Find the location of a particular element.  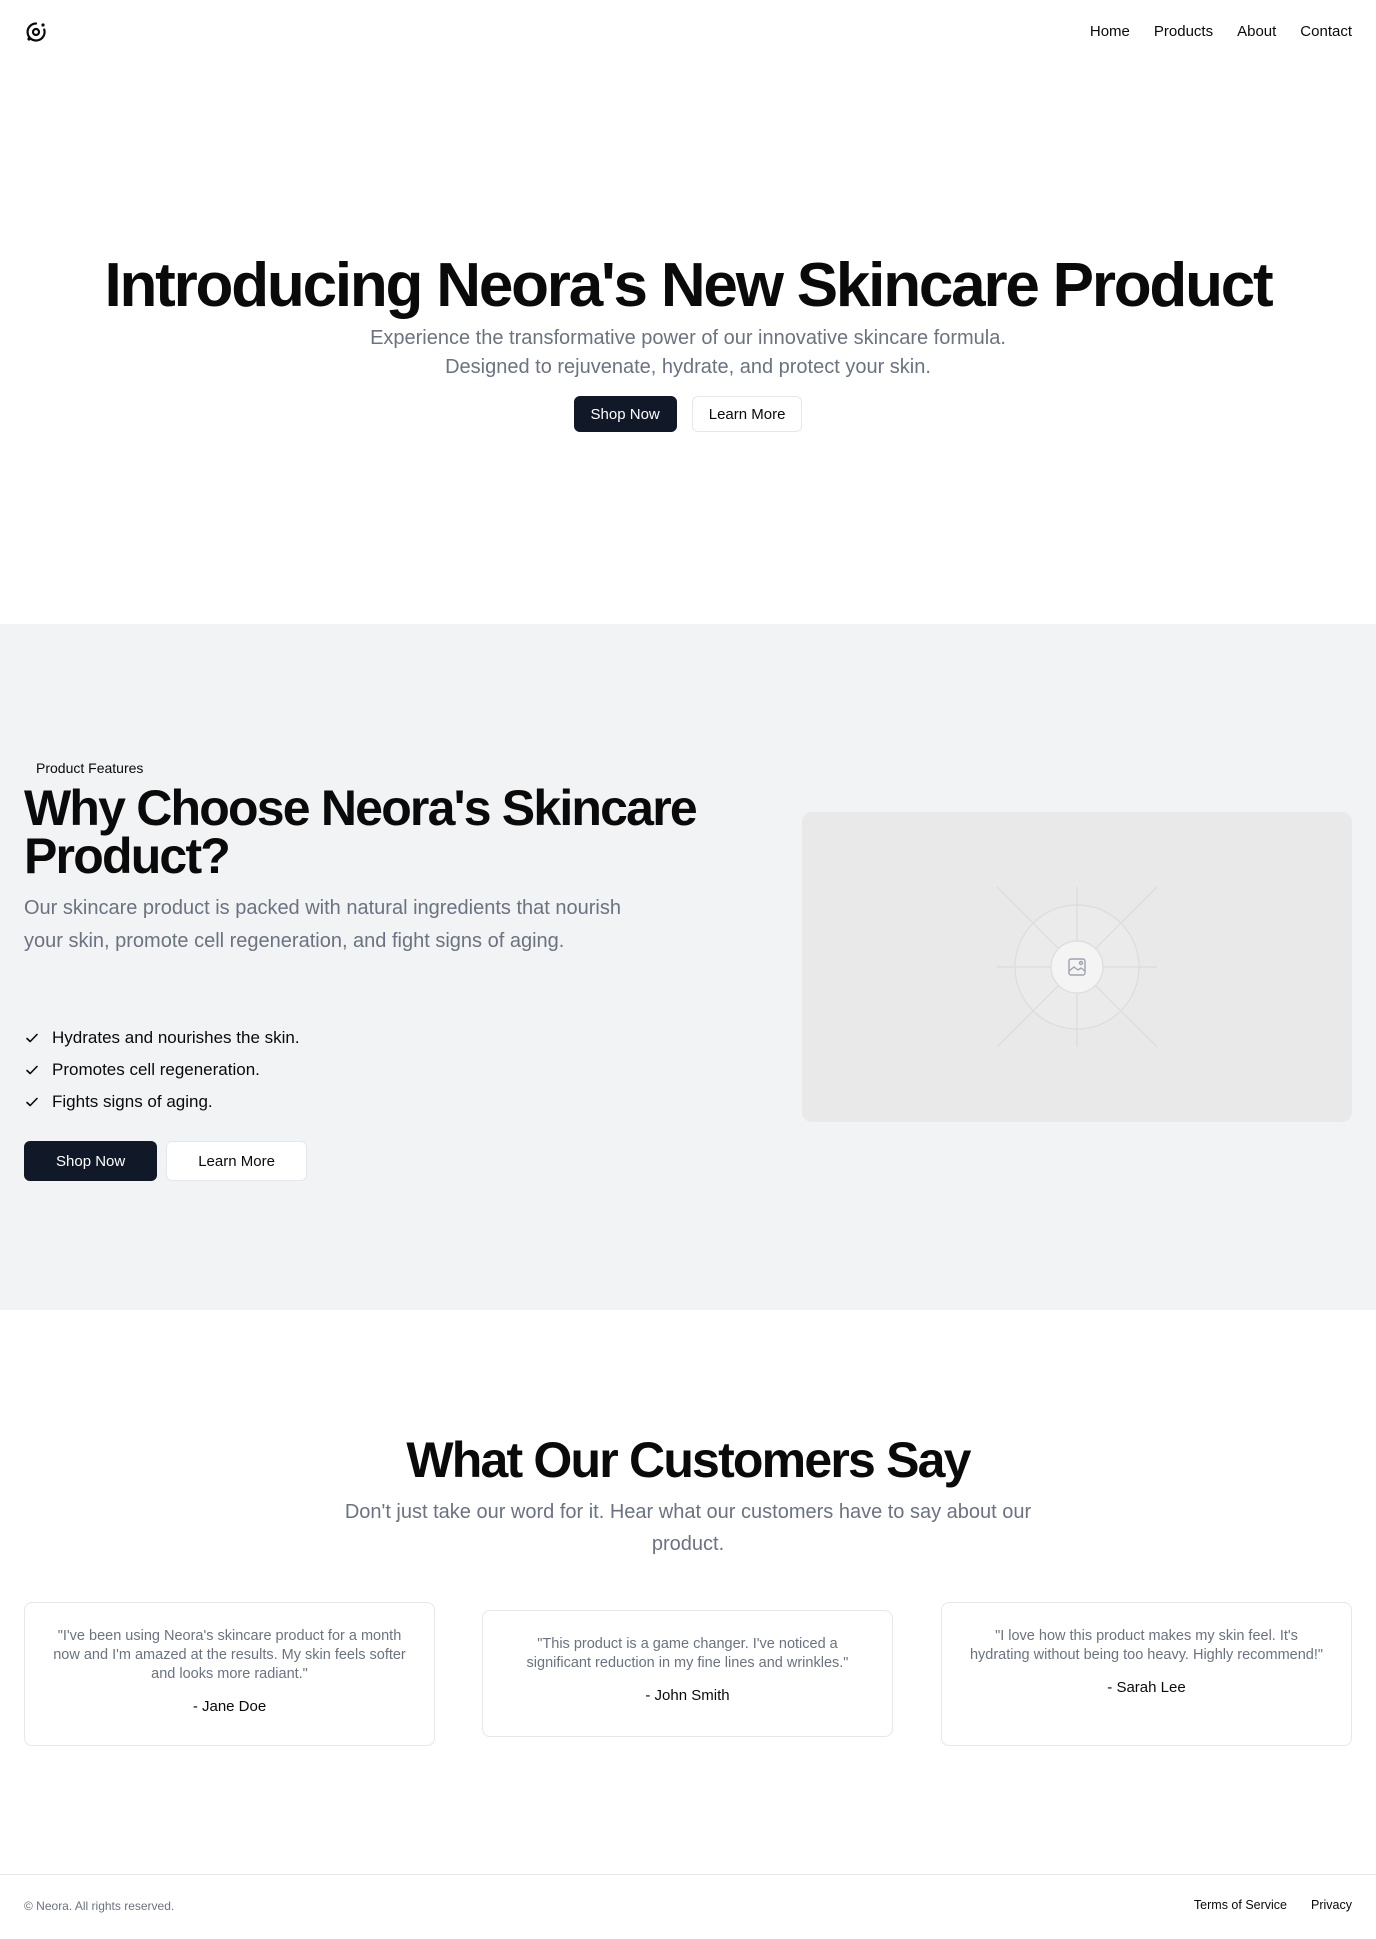

features-title: Why Choose Neora's Skincare Product? is located at coordinates (361, 832).